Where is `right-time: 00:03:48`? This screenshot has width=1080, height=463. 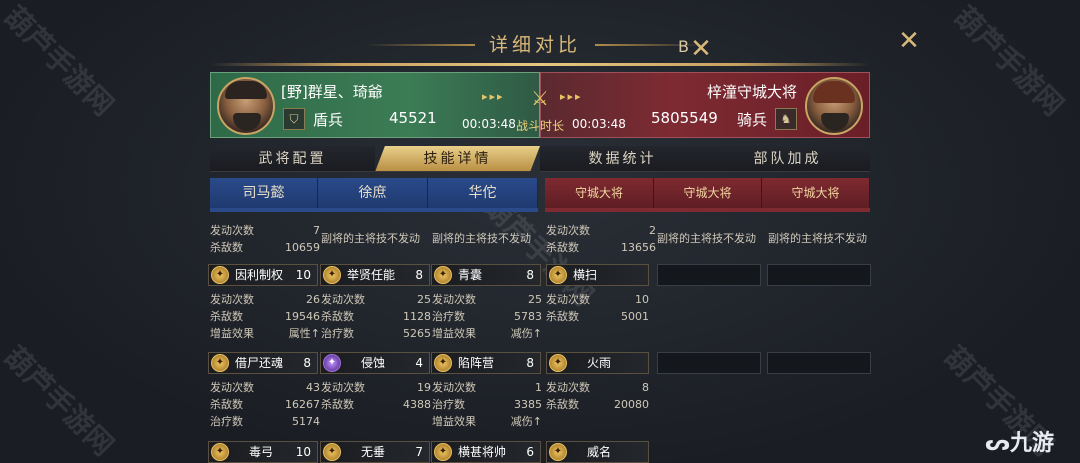 right-time: 00:03:48 is located at coordinates (599, 124).